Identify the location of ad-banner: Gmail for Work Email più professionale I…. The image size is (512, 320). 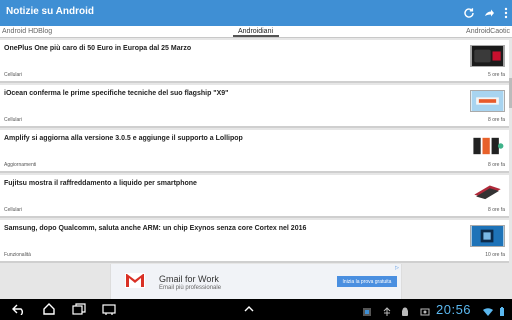
(256, 281).